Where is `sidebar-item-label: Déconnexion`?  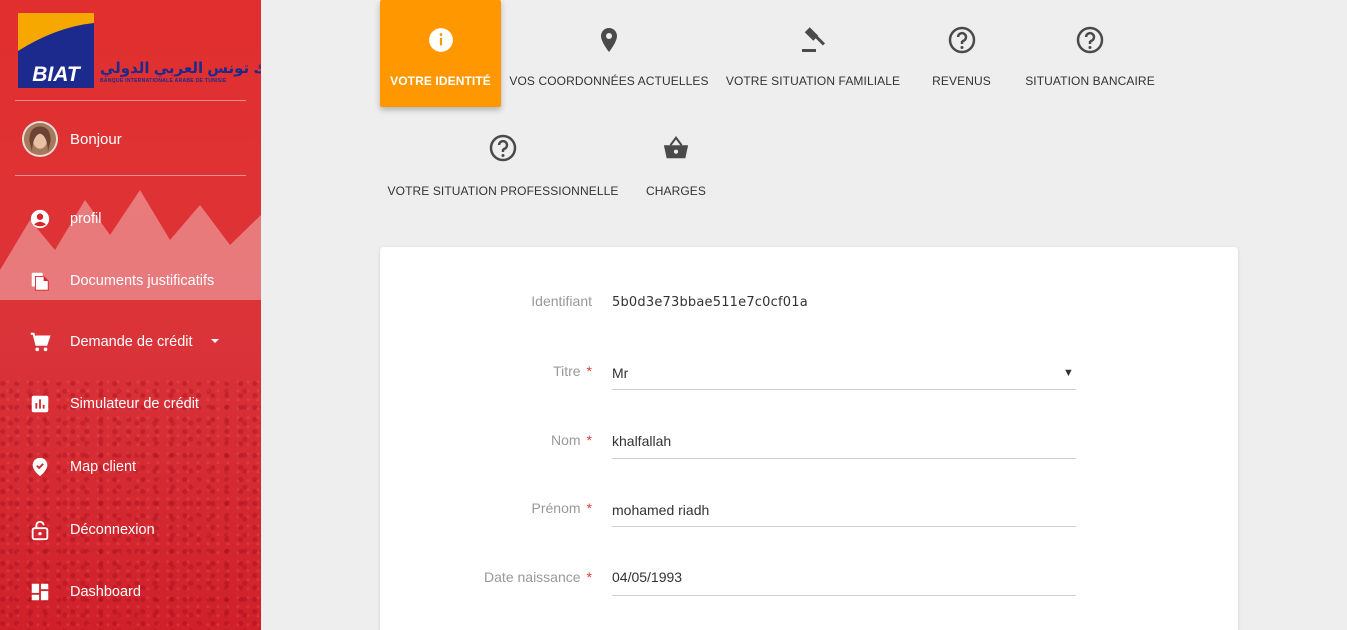 sidebar-item-label: Déconnexion is located at coordinates (112, 530).